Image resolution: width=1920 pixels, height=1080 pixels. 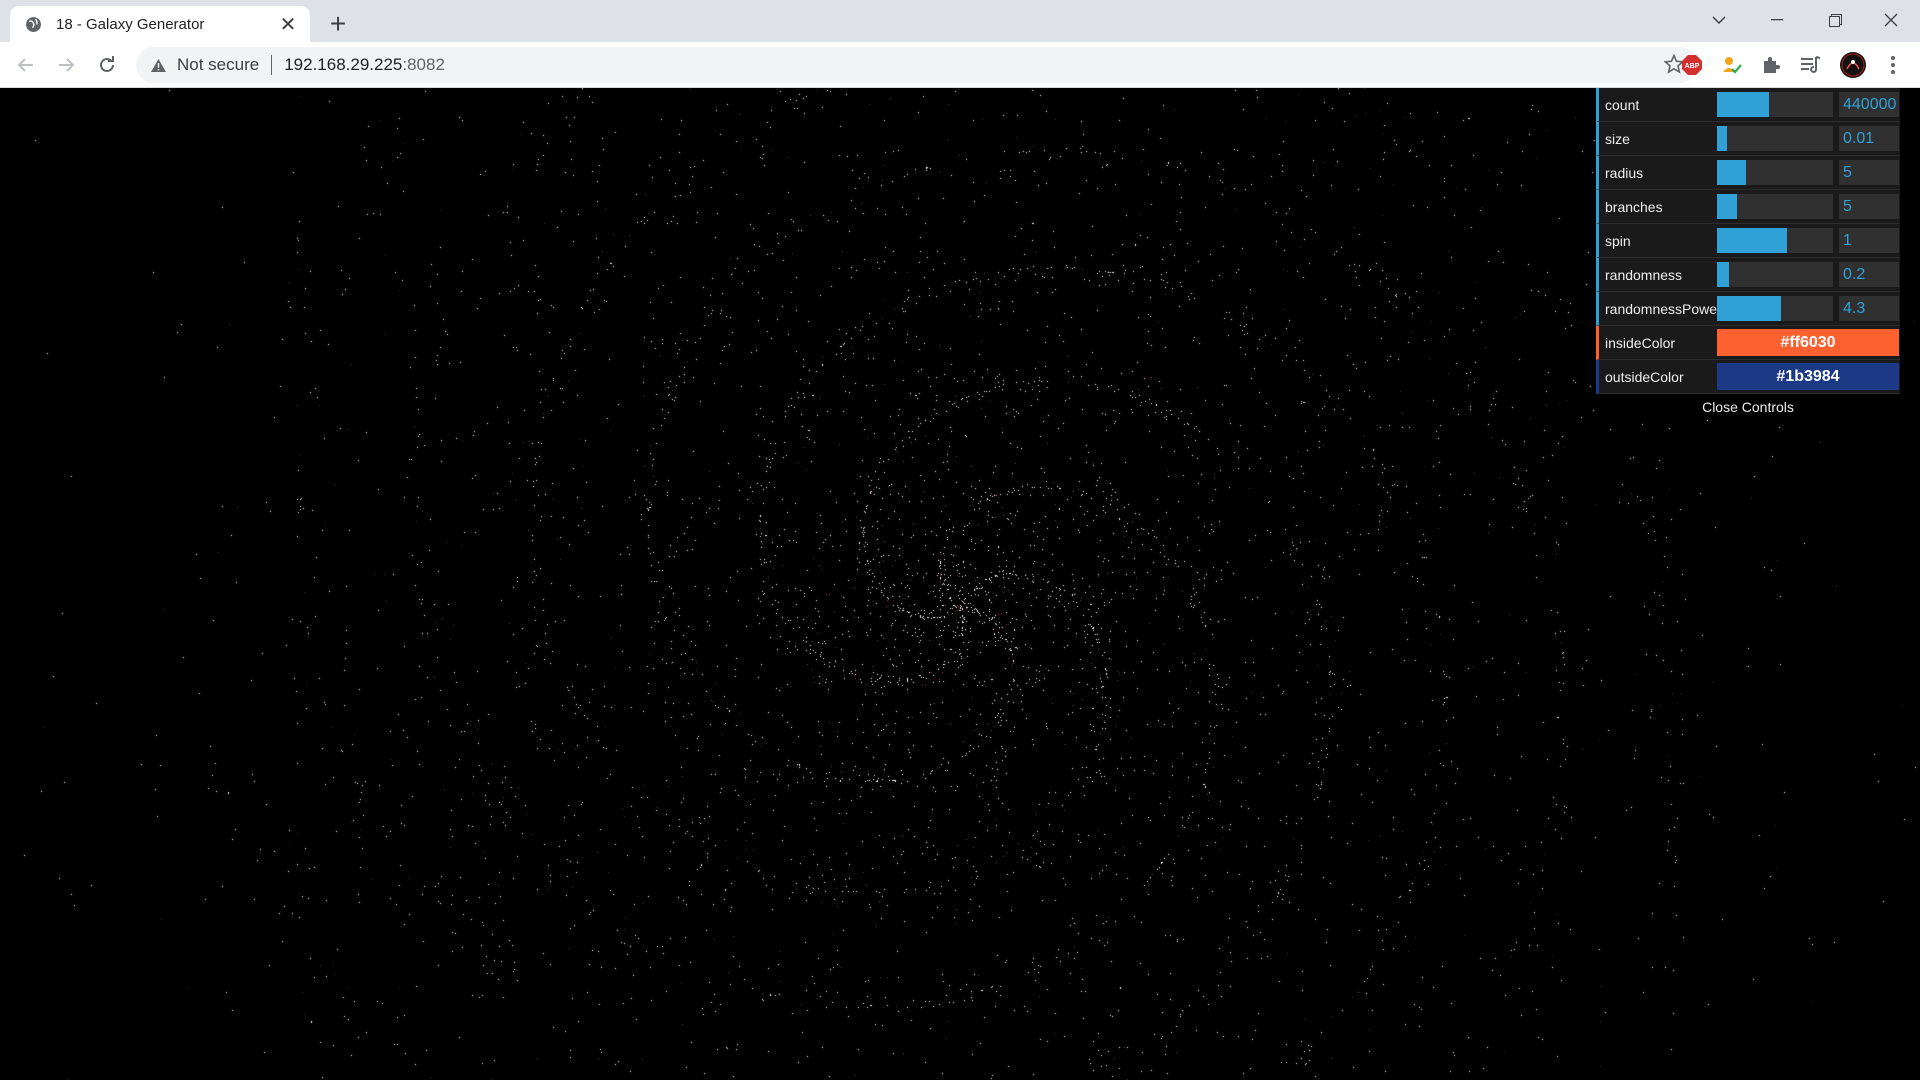 I want to click on tab-strip: 18 - Galaxy Generator ✕ +, so click(x=960, y=21).